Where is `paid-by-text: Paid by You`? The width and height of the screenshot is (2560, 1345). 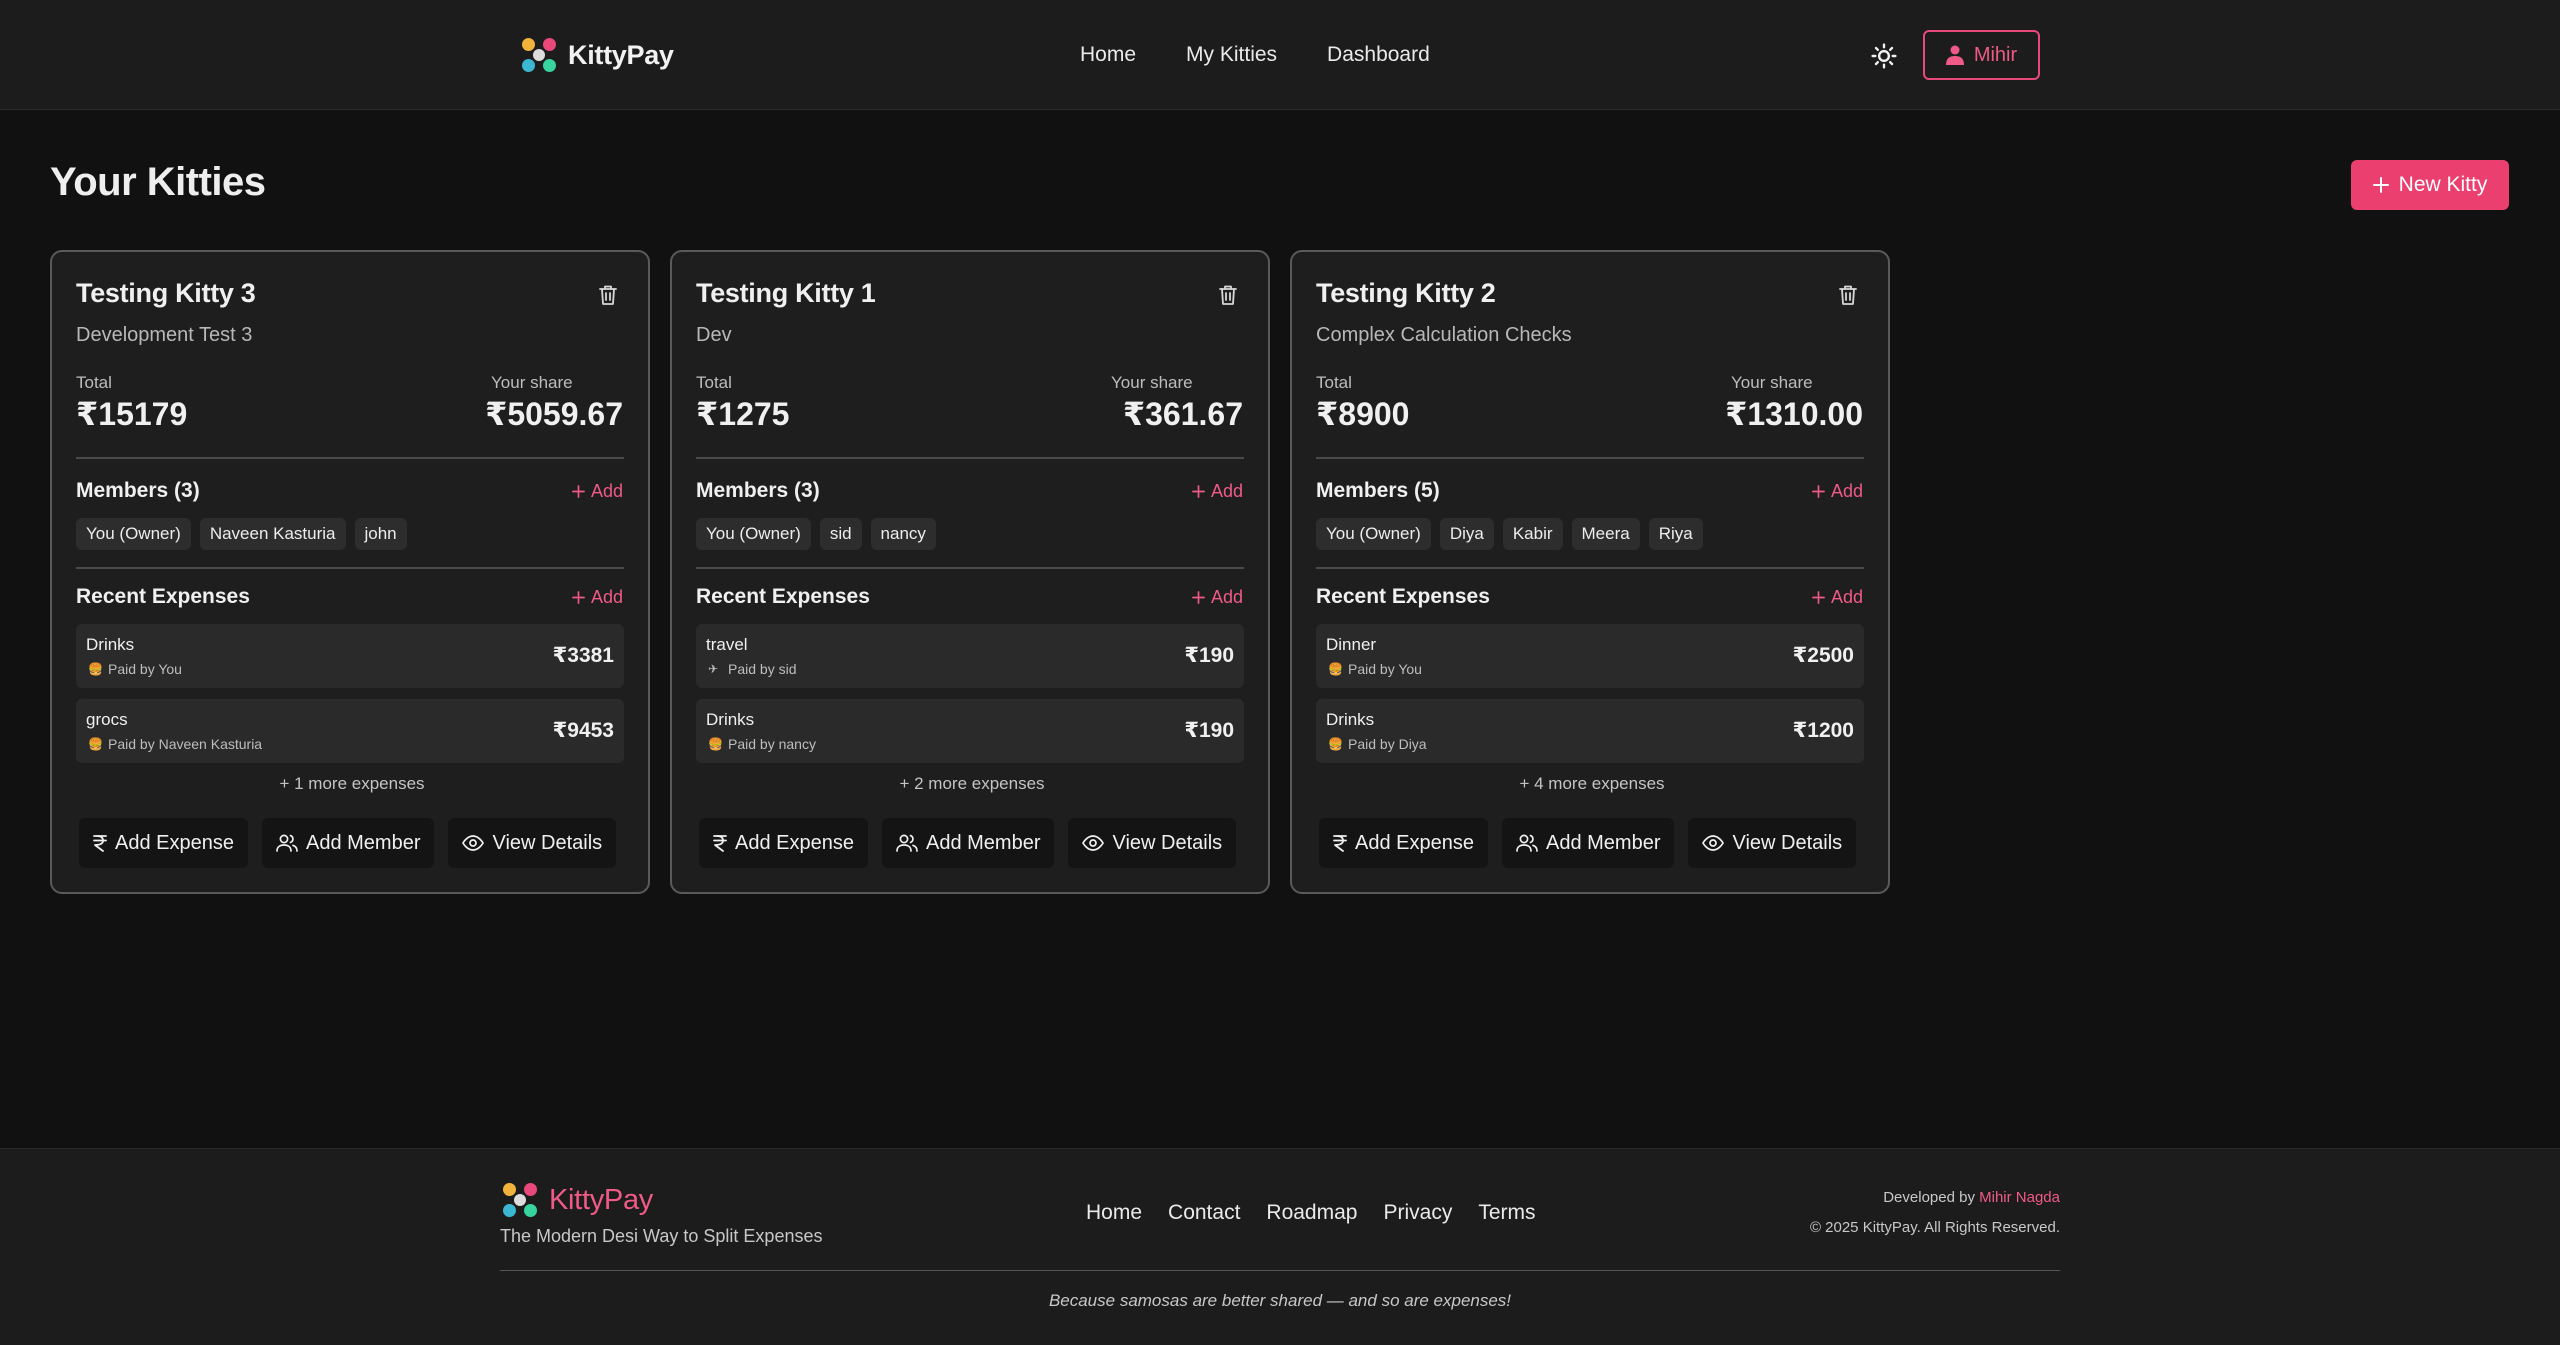
paid-by-text: Paid by You is located at coordinates (145, 669).